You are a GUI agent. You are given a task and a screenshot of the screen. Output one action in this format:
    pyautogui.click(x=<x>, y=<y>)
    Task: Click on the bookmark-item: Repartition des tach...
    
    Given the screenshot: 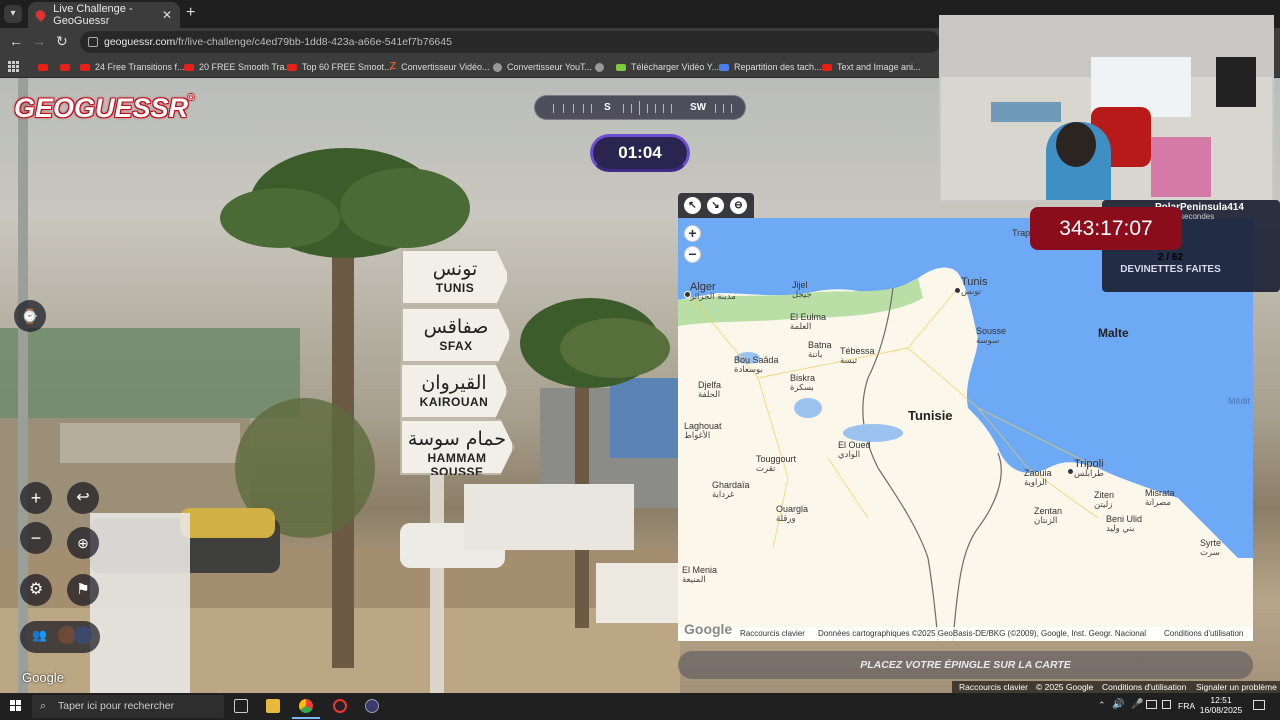 What is the action you would take?
    pyautogui.click(x=770, y=67)
    